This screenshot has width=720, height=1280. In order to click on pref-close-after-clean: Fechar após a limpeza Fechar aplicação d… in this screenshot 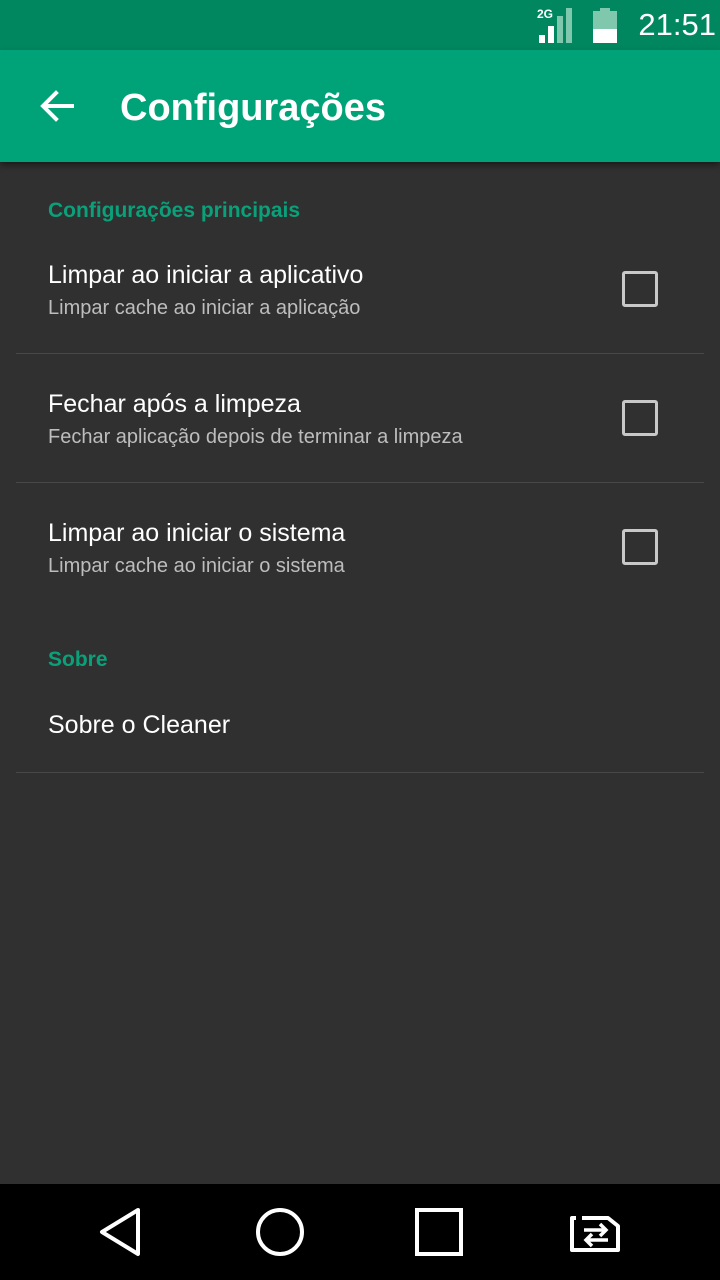, I will do `click(360, 418)`.